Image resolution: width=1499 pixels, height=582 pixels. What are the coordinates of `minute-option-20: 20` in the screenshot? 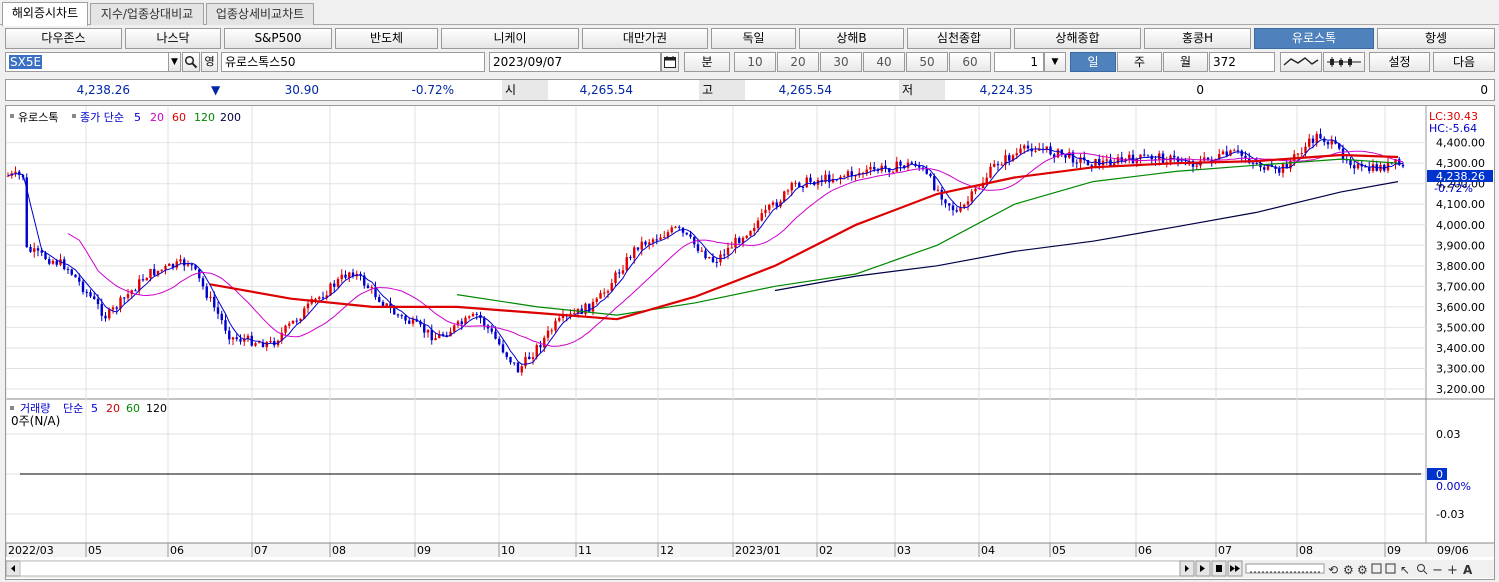 It's located at (798, 62).